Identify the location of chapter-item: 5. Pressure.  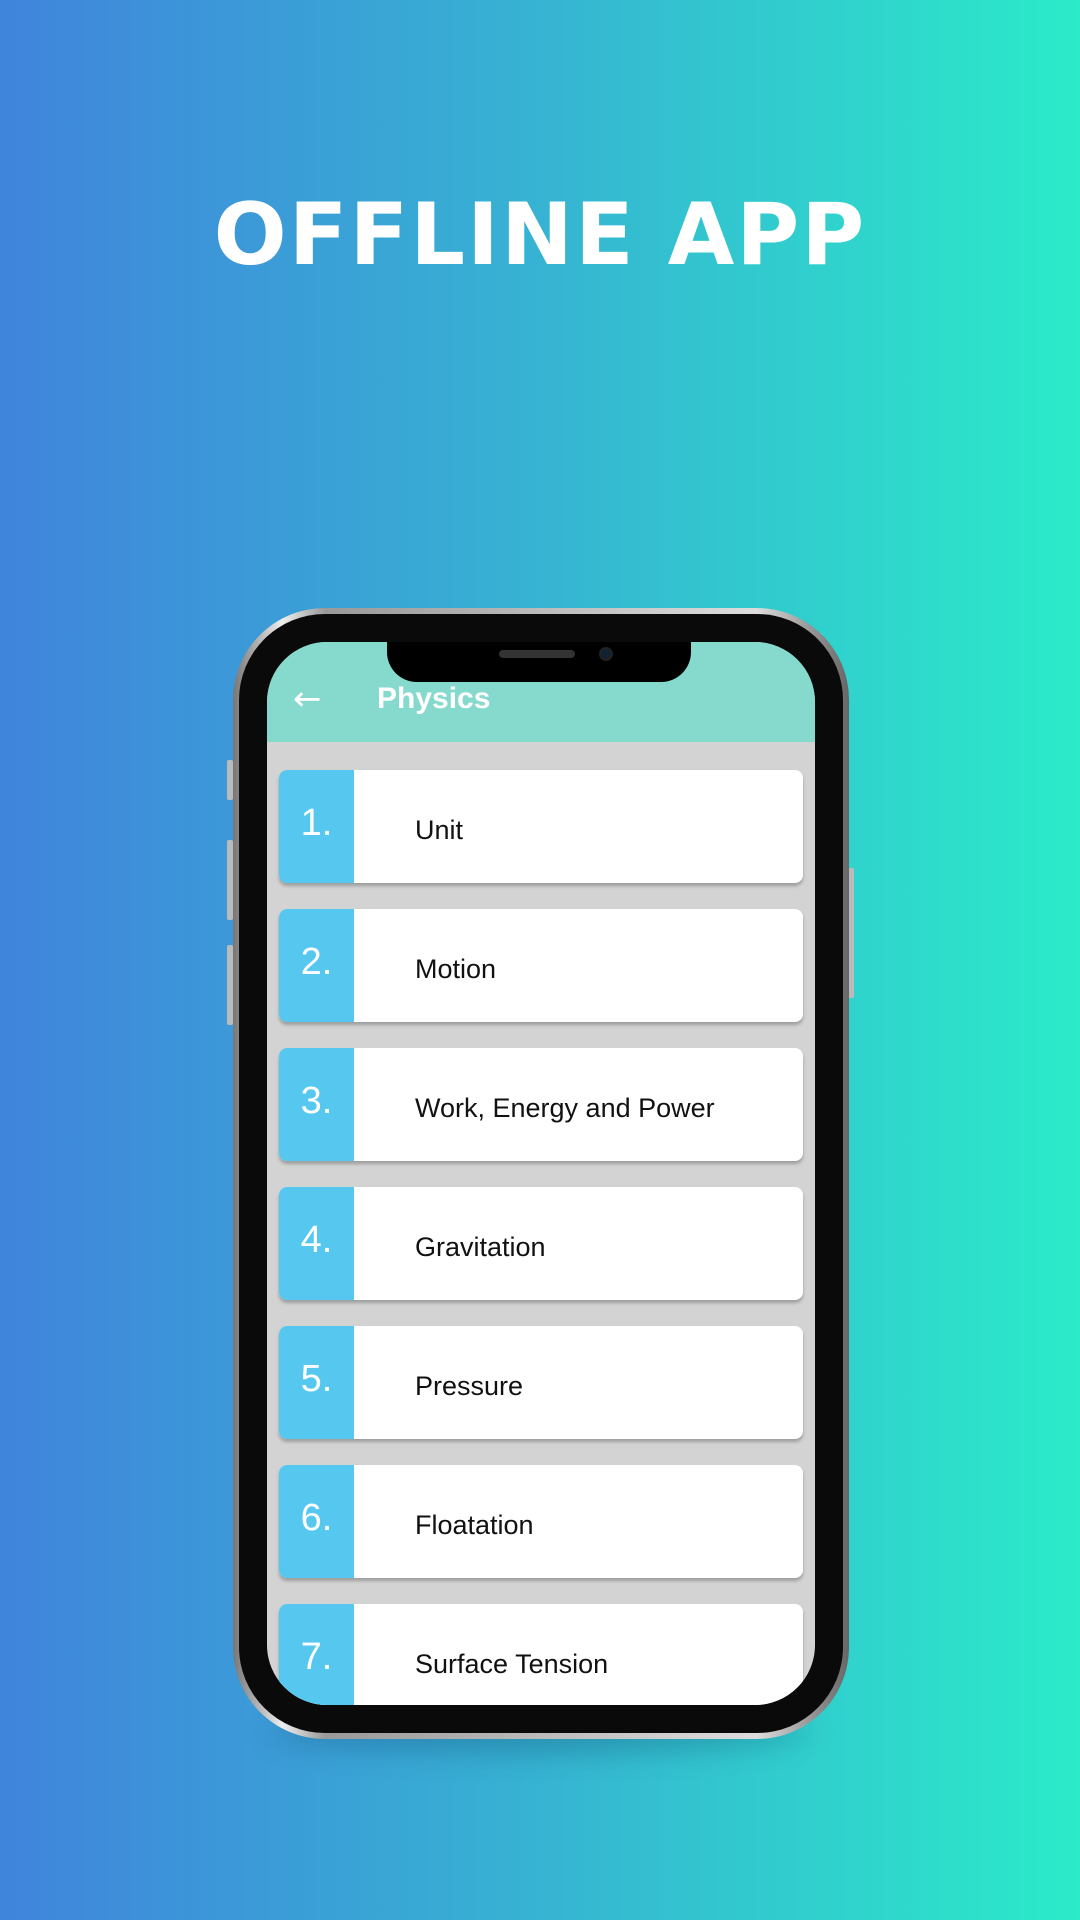
(541, 1382).